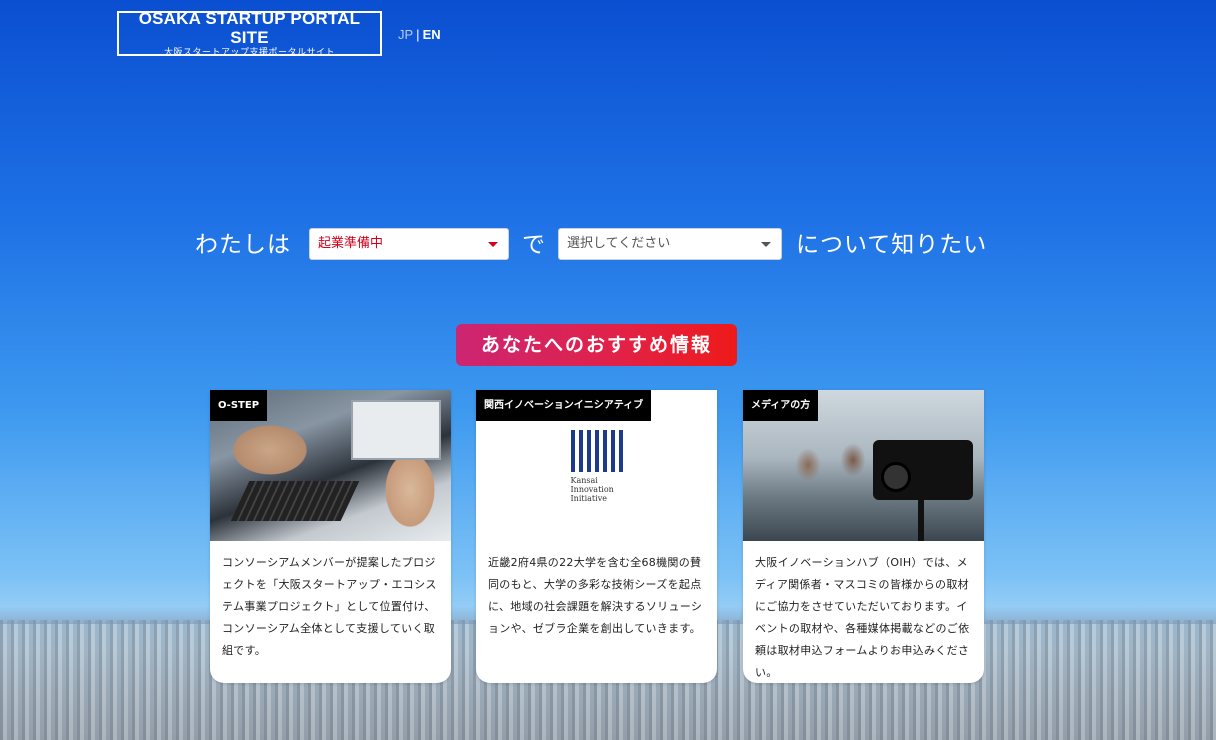 The image size is (1216, 740). I want to click on topic-select-placeholder: 選択してください, so click(619, 243).